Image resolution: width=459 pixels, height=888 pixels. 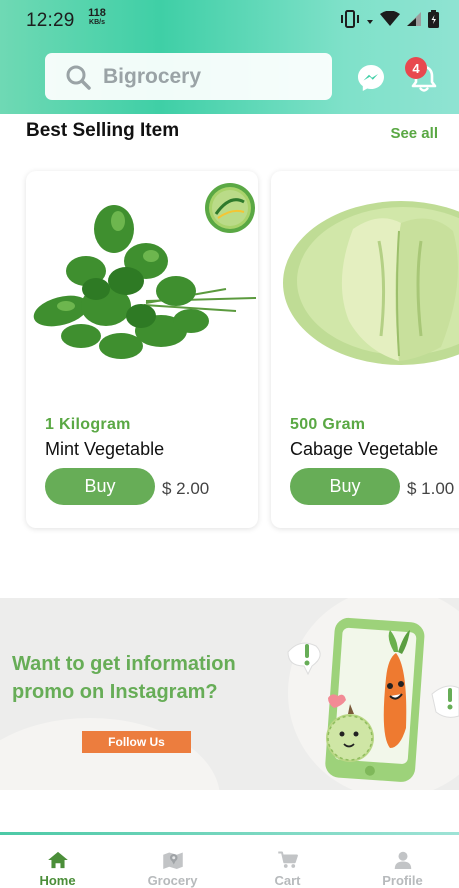 I want to click on cabbage-vegetable-image, so click(x=371, y=283).